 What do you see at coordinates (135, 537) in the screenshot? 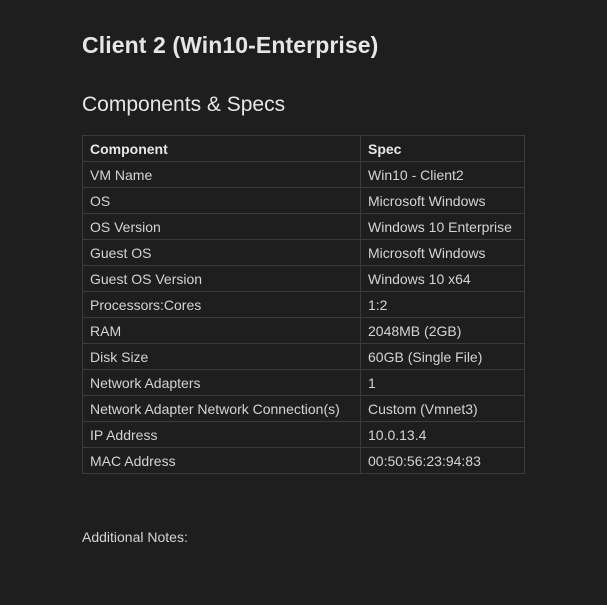
I see `additional-notes-label: Additional Notes:` at bounding box center [135, 537].